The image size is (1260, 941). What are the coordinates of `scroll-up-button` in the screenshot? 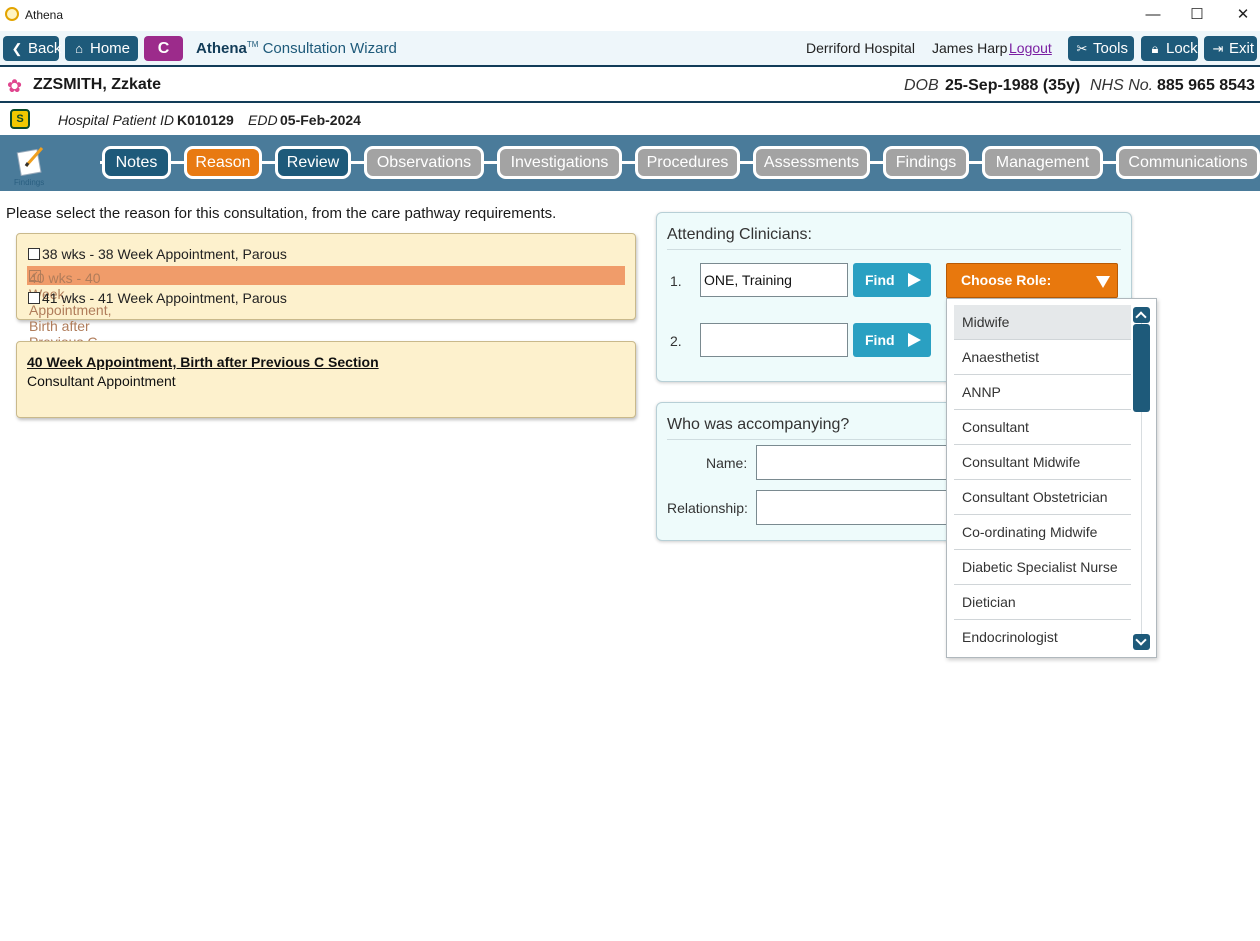 It's located at (1141, 315).